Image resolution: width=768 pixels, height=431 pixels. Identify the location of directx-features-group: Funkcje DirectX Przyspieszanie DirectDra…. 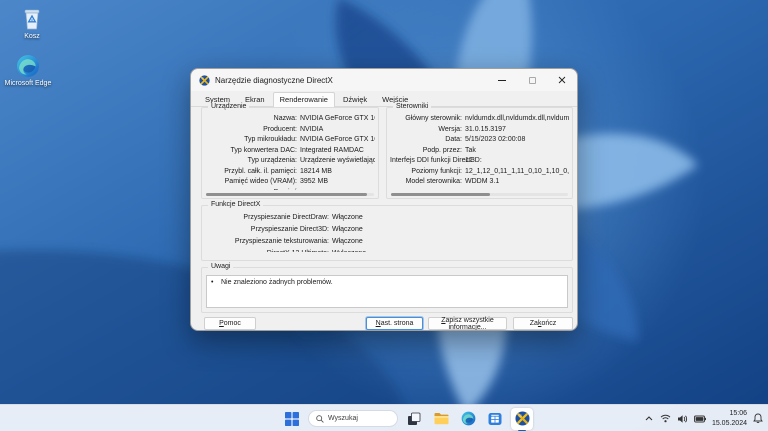
(387, 231).